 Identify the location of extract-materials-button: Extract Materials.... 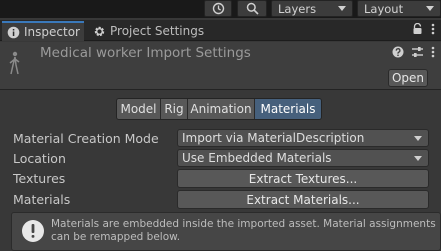
(303, 199).